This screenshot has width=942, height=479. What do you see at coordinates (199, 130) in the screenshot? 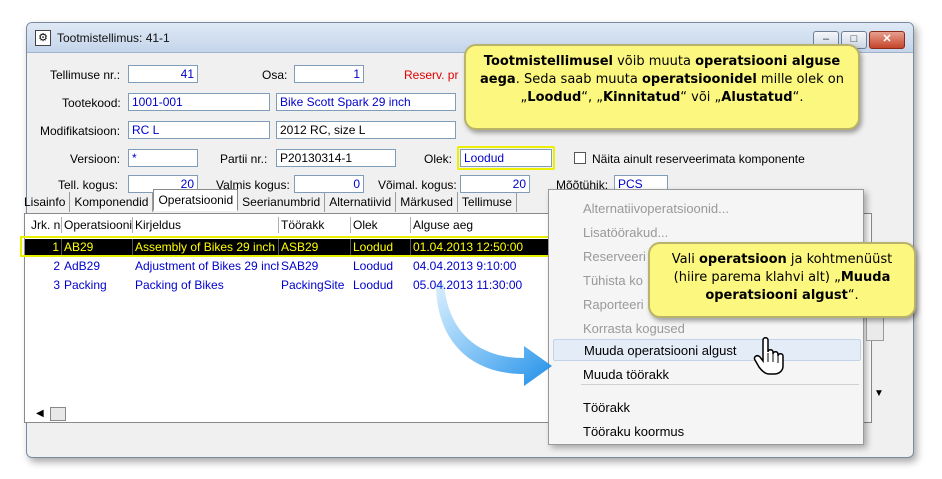
I see `modification-field: RC L` at bounding box center [199, 130].